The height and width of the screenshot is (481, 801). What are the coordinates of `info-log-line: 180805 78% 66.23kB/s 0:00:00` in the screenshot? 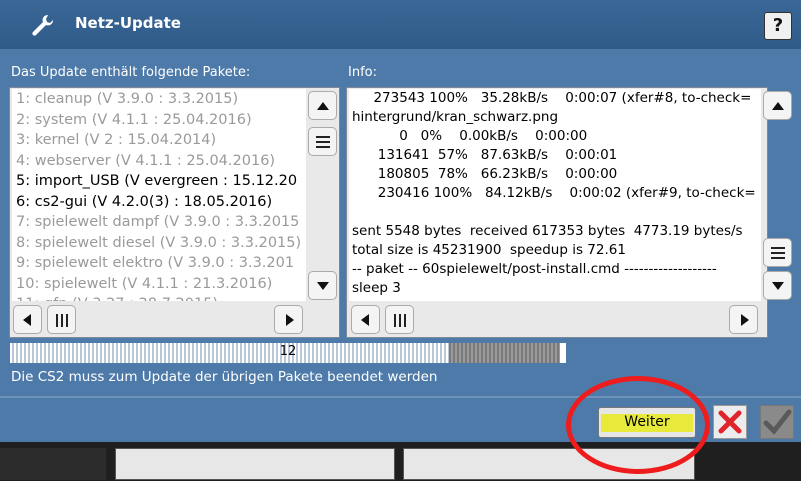 It's located at (485, 174).